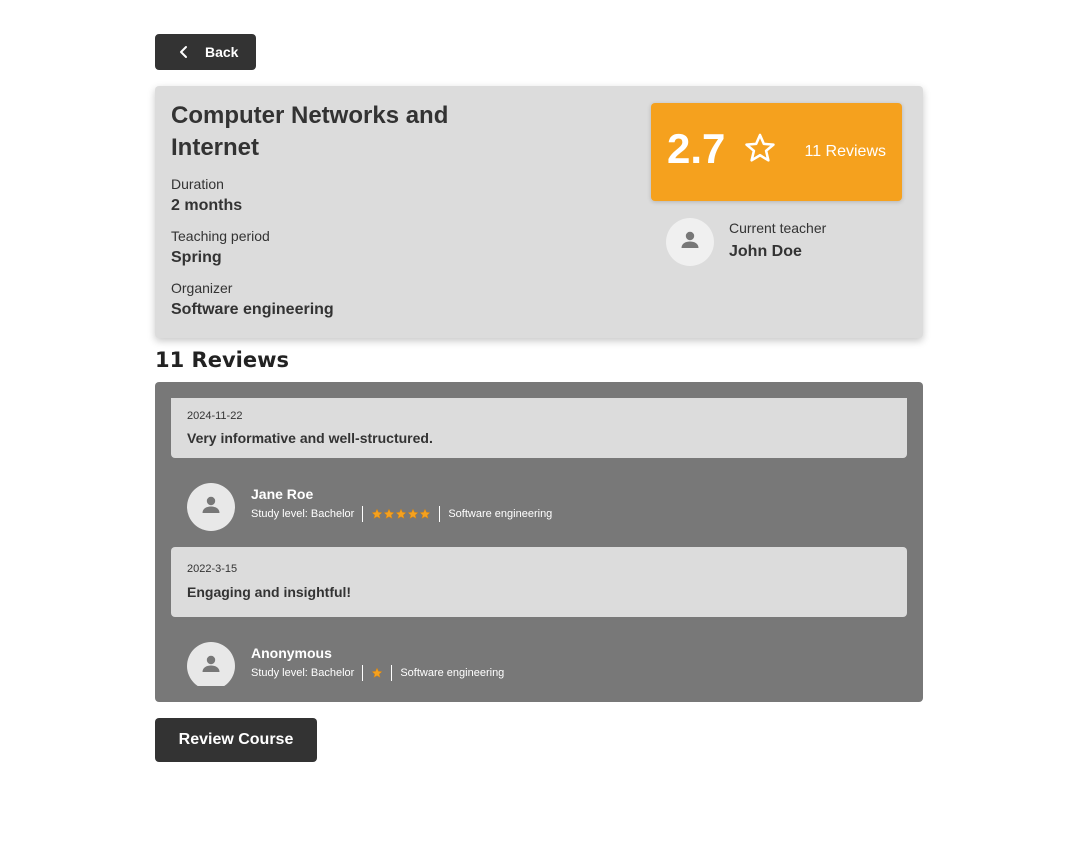 This screenshot has height=841, width=1069. I want to click on review-card: 2022-3-15 Engaging and insightful!, so click(539, 582).